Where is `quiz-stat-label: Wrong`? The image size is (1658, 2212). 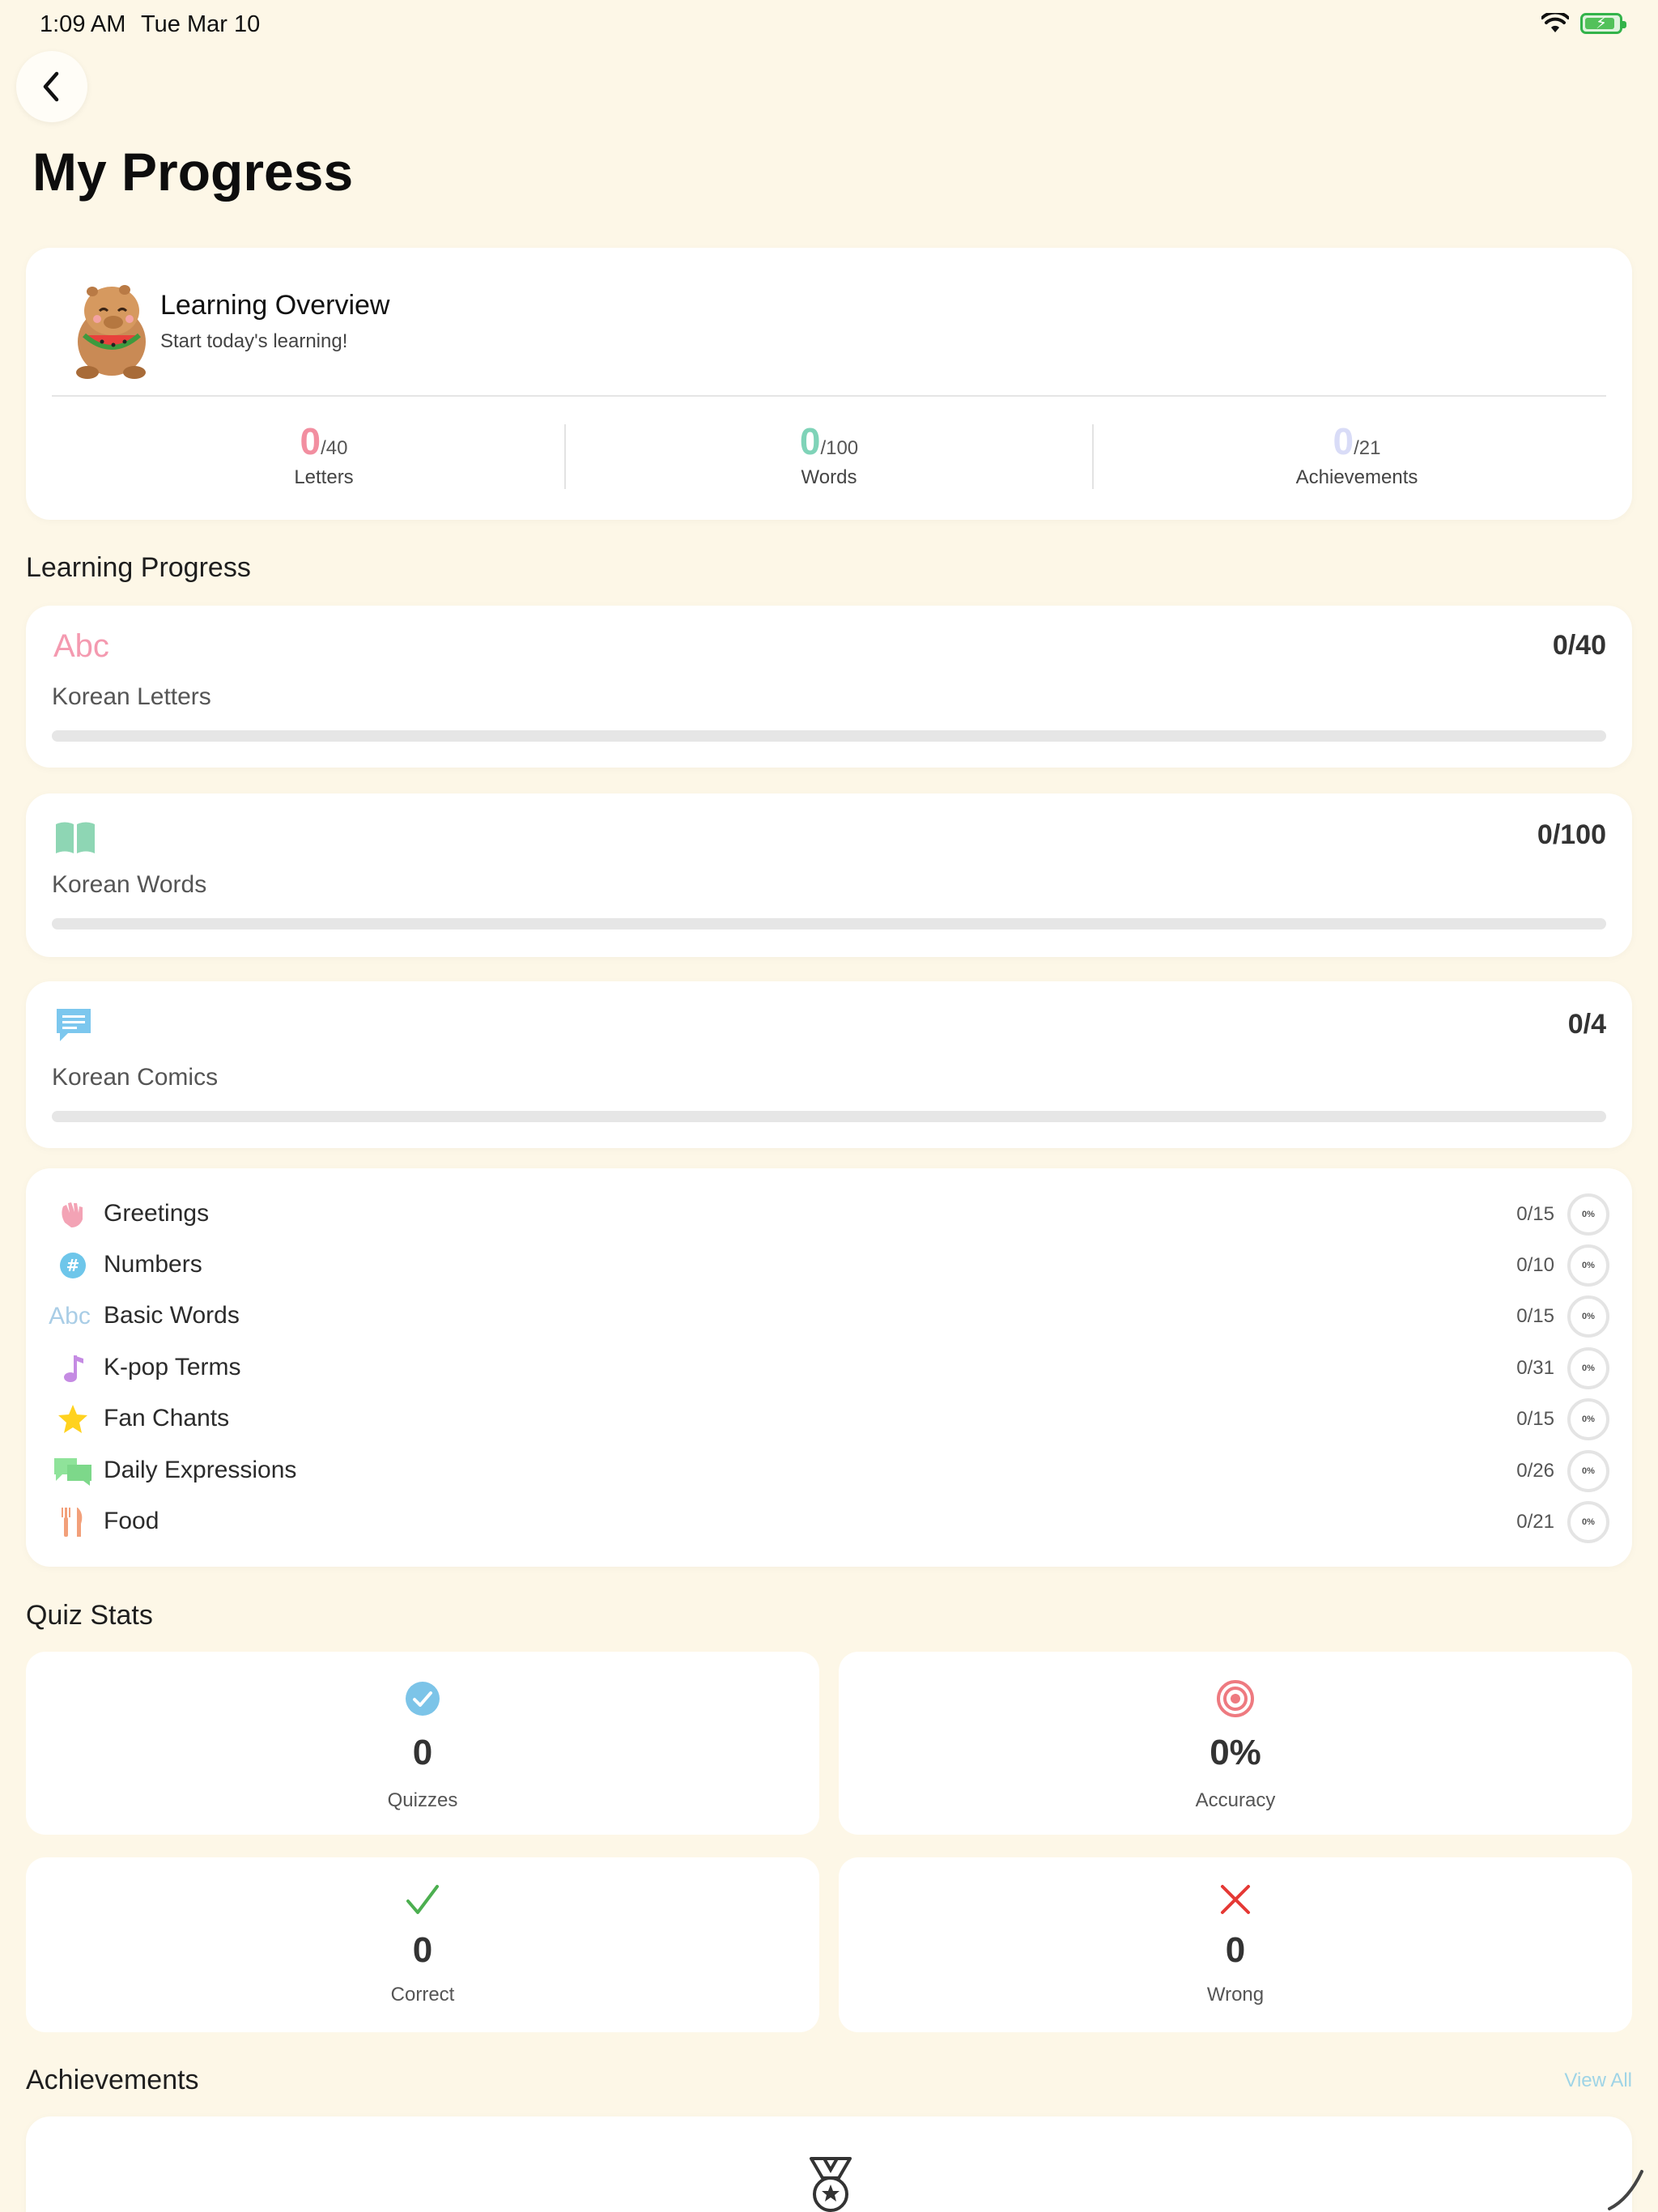
quiz-stat-label: Wrong is located at coordinates (1235, 1995).